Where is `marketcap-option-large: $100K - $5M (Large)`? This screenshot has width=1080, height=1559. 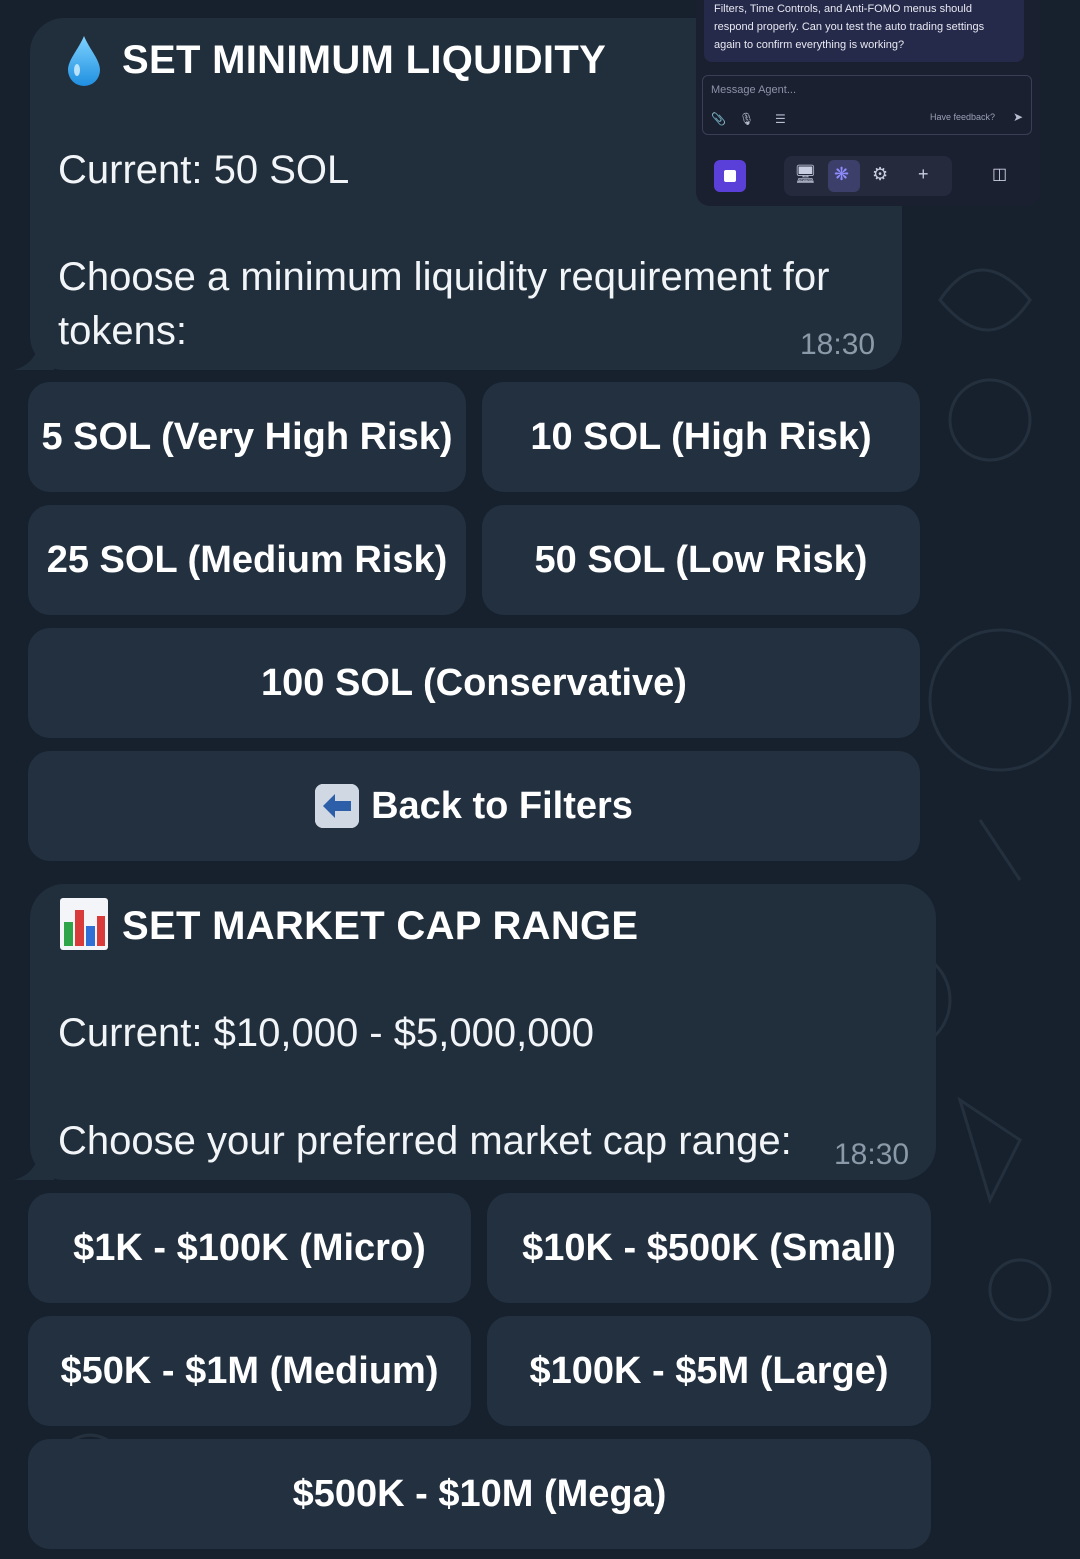
marketcap-option-large: $100K - $5M (Large) is located at coordinates (709, 1371).